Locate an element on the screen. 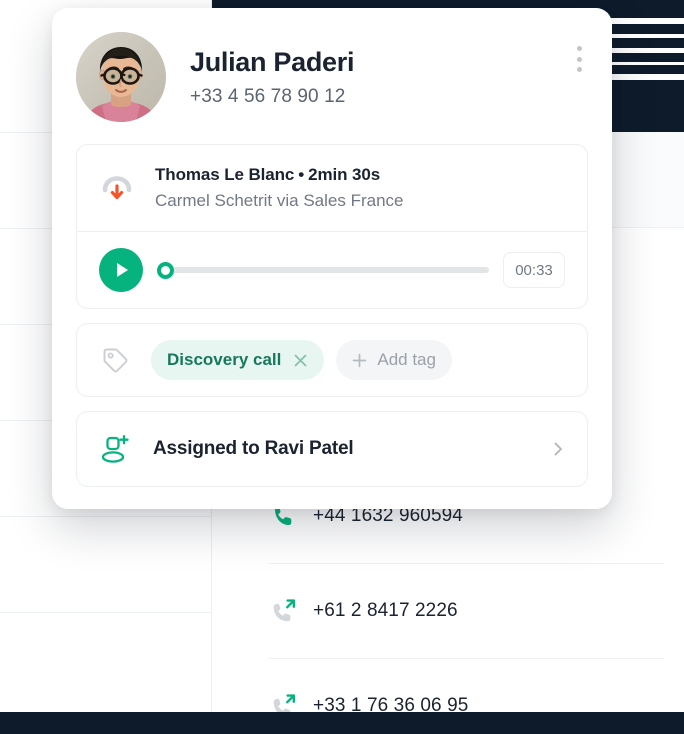 The width and height of the screenshot is (684, 734). contact-phone: +33 4 56 78 90 12 is located at coordinates (268, 97).